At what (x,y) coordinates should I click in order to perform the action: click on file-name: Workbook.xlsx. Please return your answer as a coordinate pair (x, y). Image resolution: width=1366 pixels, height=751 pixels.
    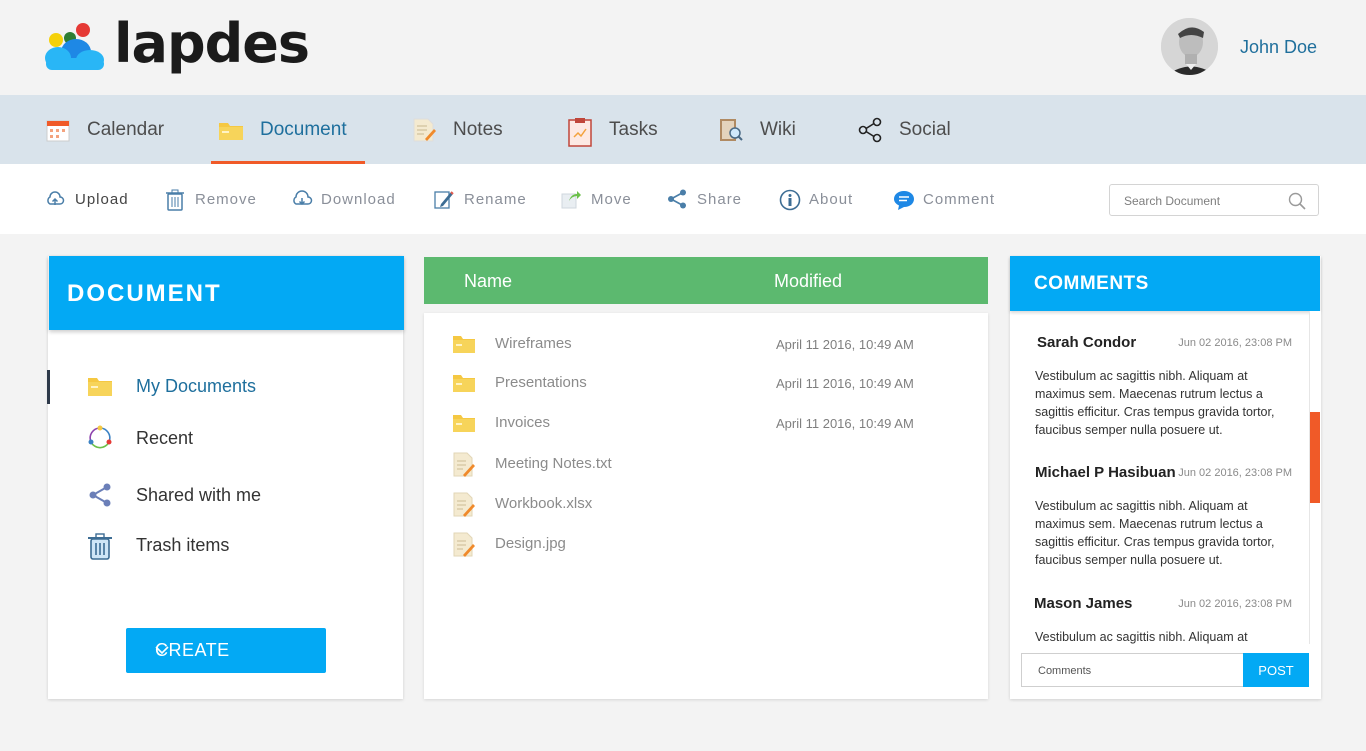
    Looking at the image, I should click on (544, 503).